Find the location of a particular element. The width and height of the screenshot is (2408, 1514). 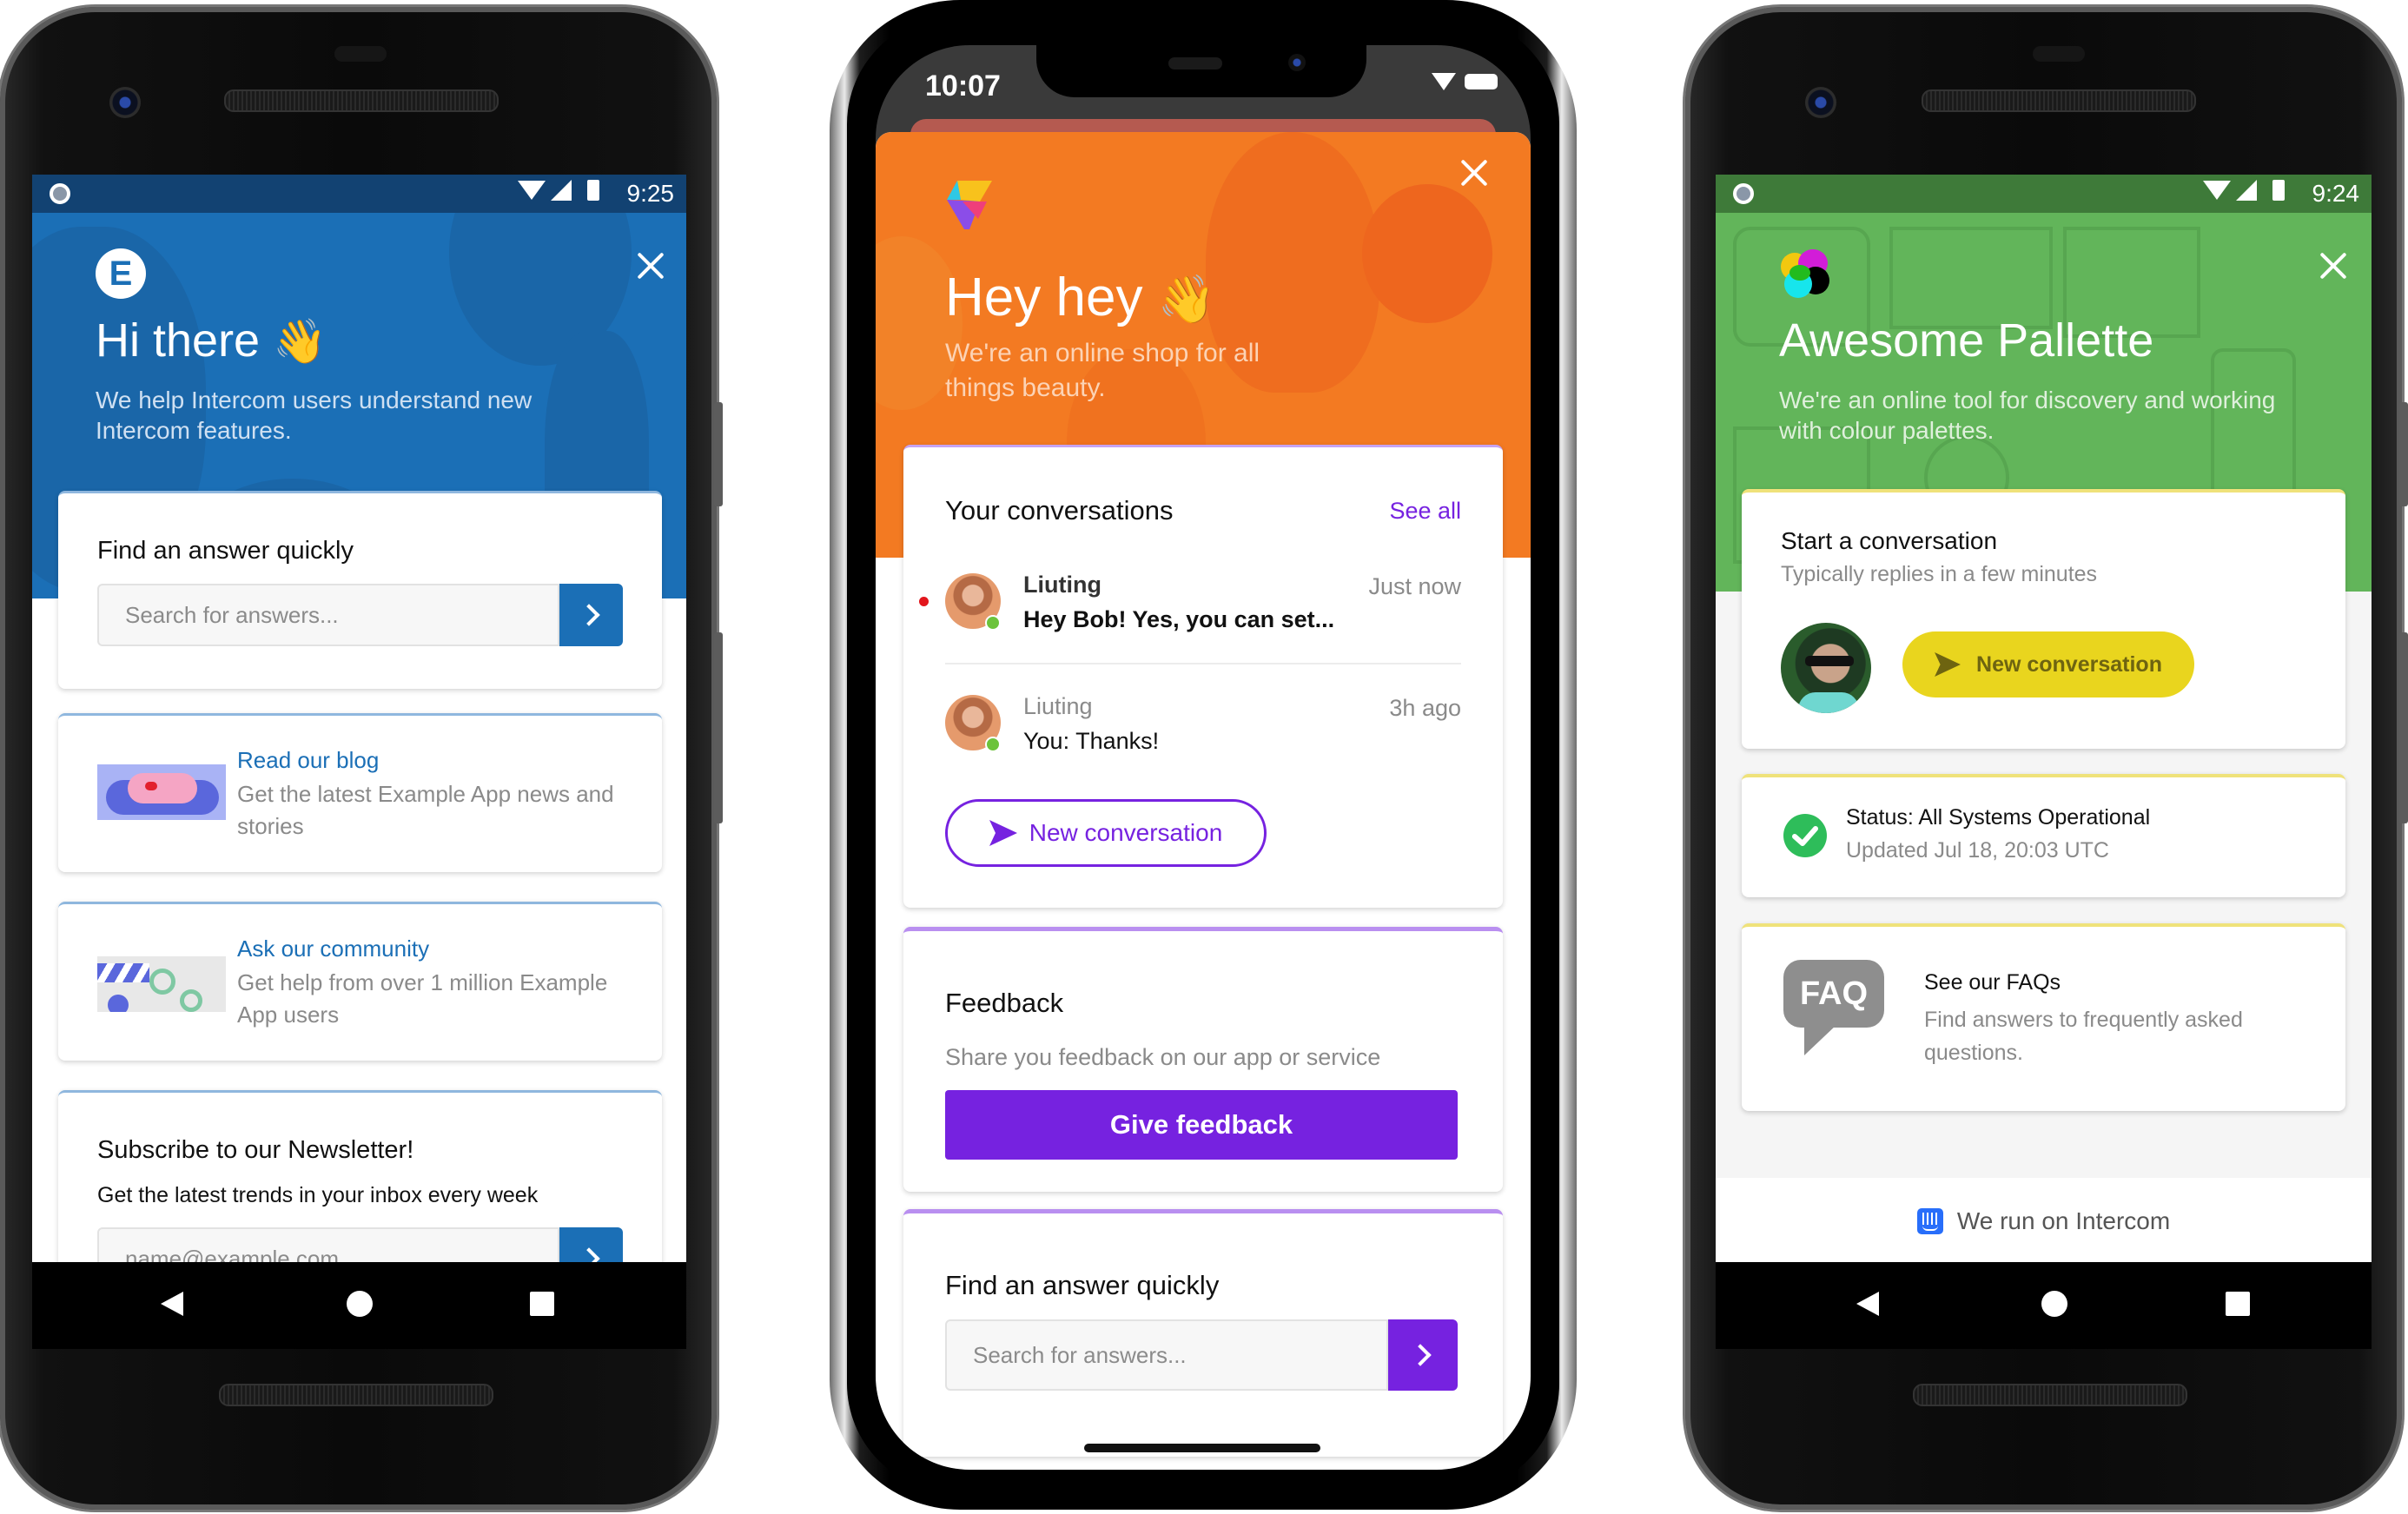

subscribe-button is located at coordinates (591, 1244).